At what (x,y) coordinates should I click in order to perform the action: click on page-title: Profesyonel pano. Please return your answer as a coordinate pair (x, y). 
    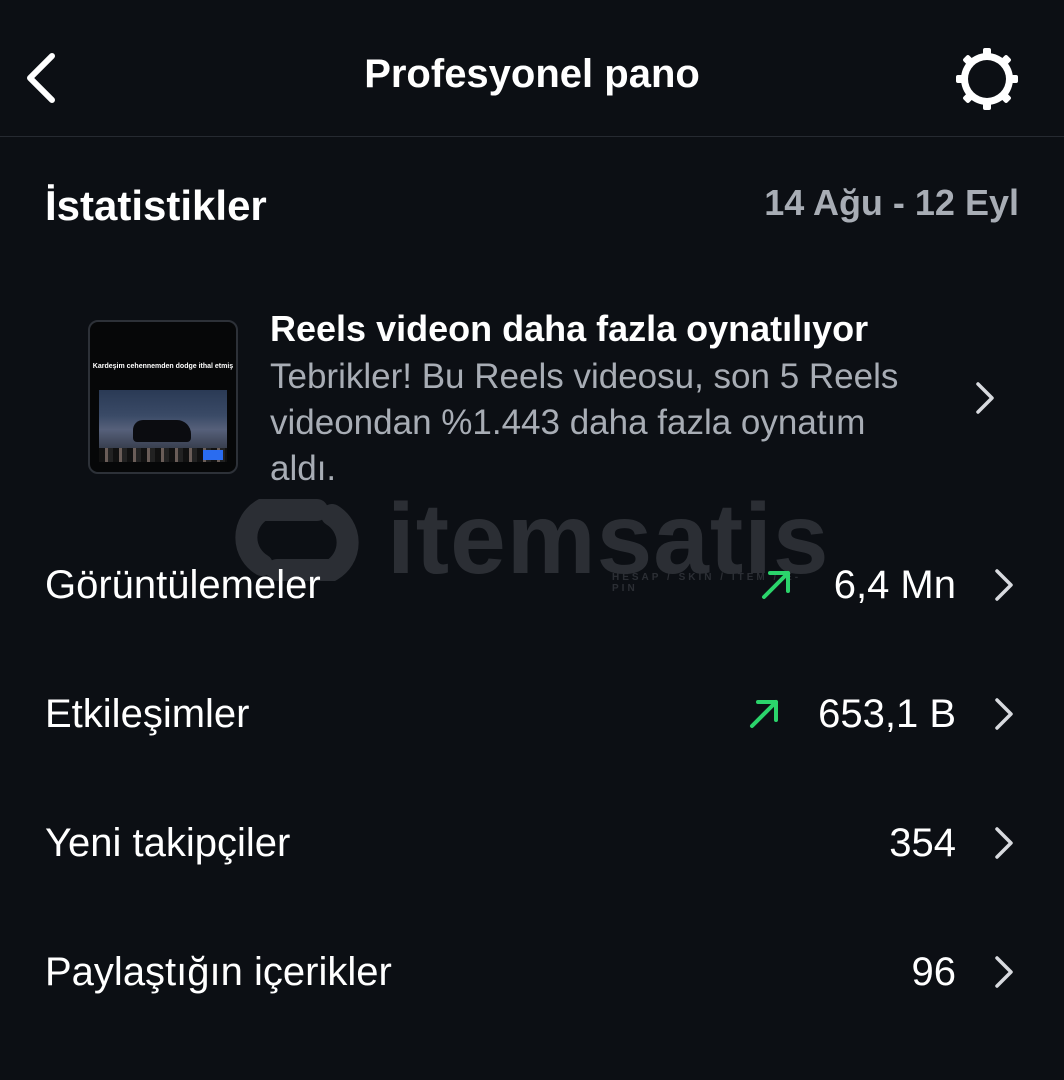
    Looking at the image, I should click on (532, 74).